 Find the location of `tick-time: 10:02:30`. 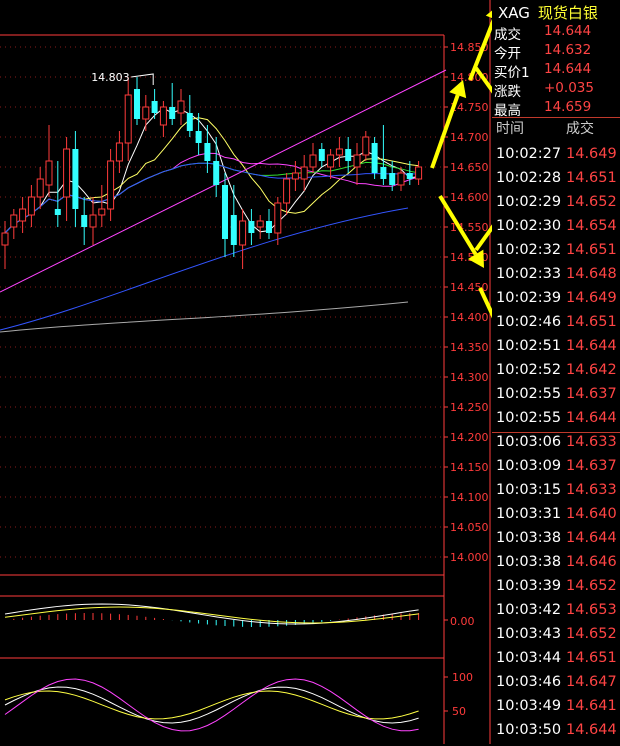

tick-time: 10:02:30 is located at coordinates (529, 226).